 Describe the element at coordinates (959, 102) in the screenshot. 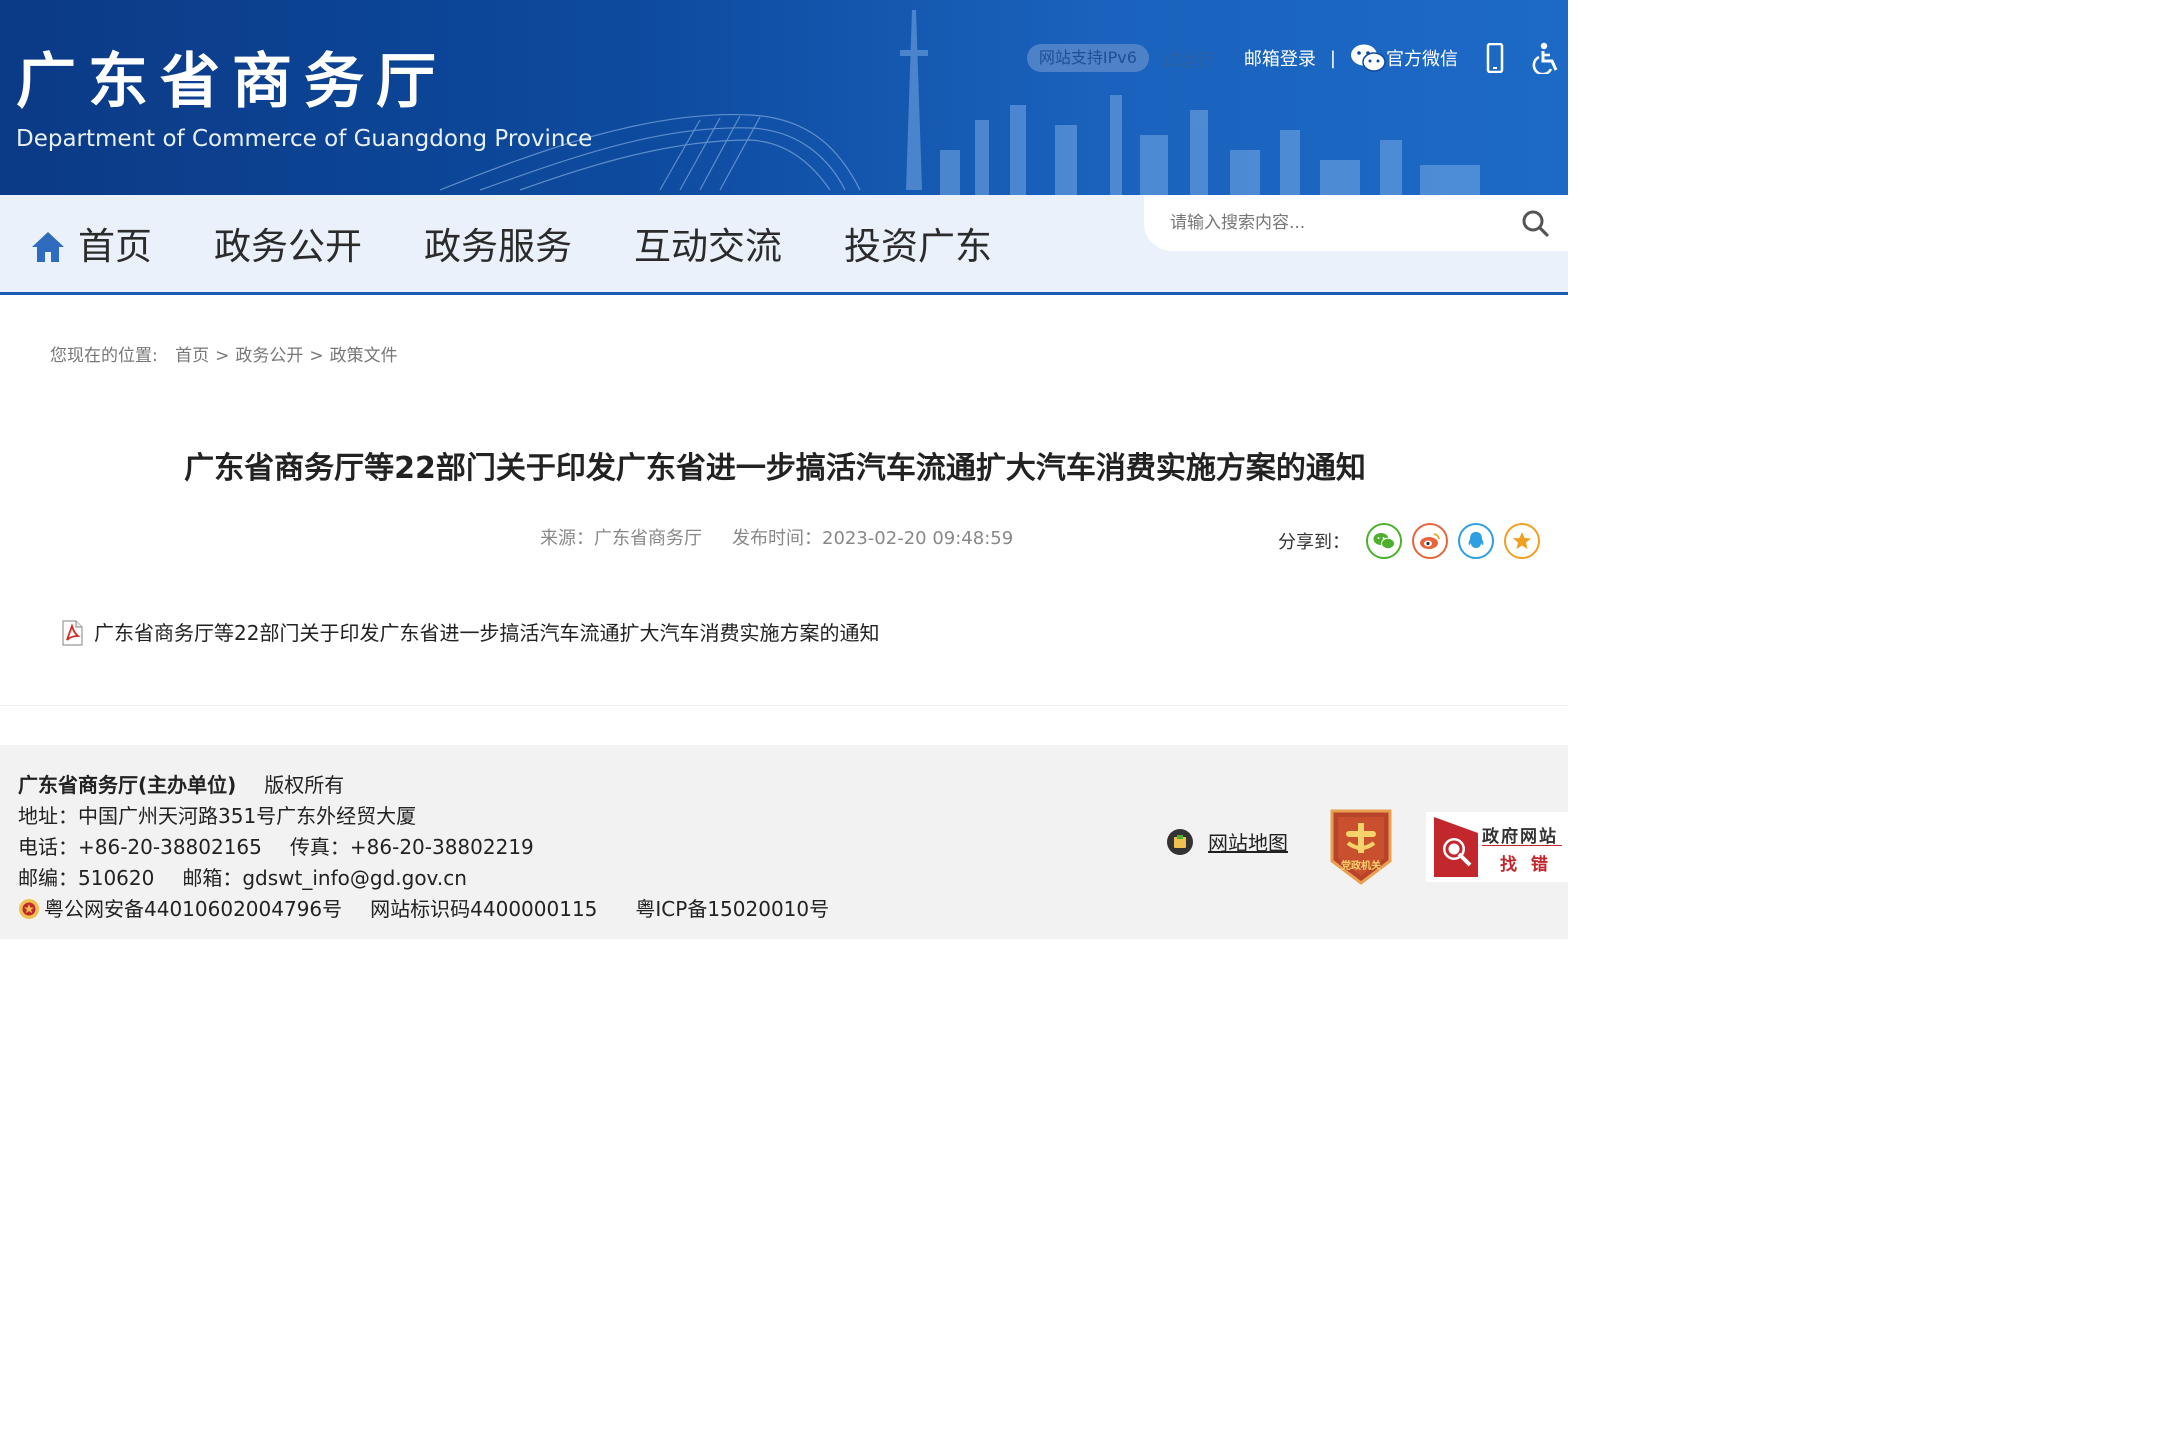

I see `skyline-illustration` at that location.